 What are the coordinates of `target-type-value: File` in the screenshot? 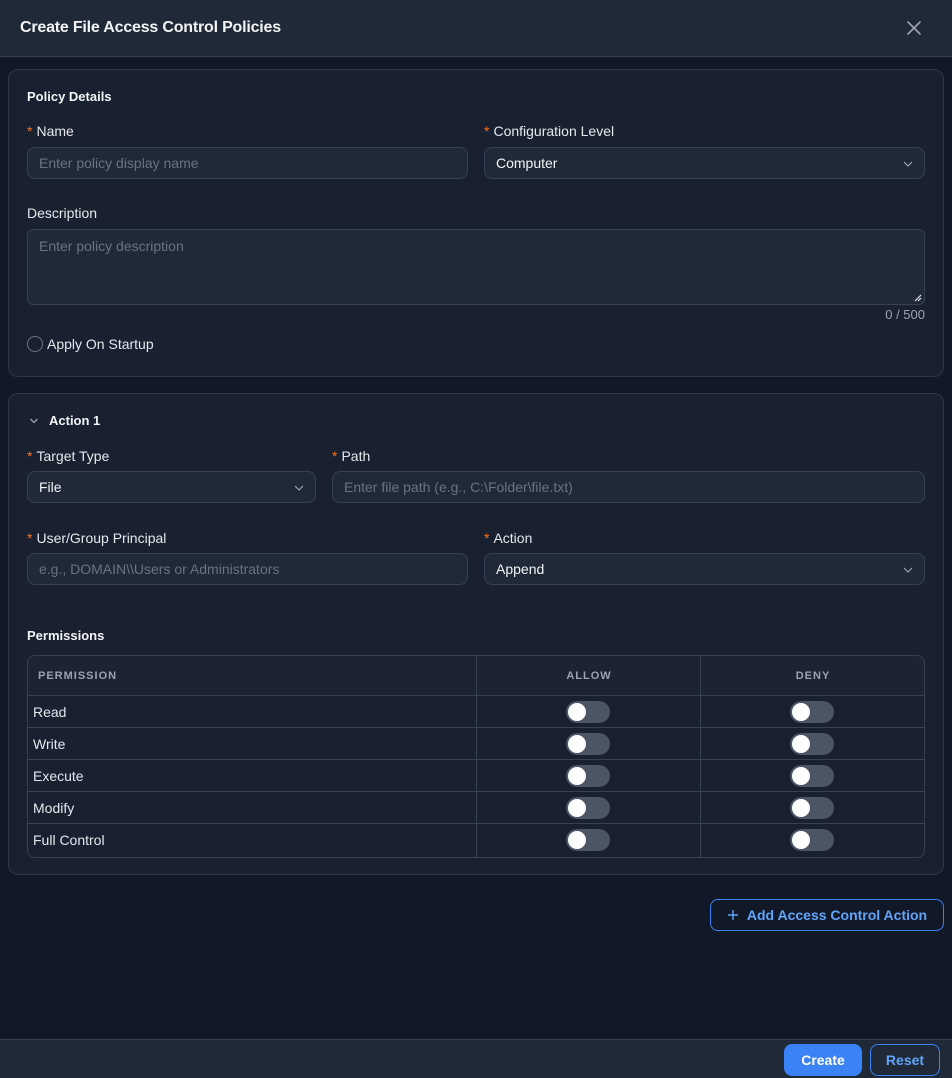 It's located at (50, 487).